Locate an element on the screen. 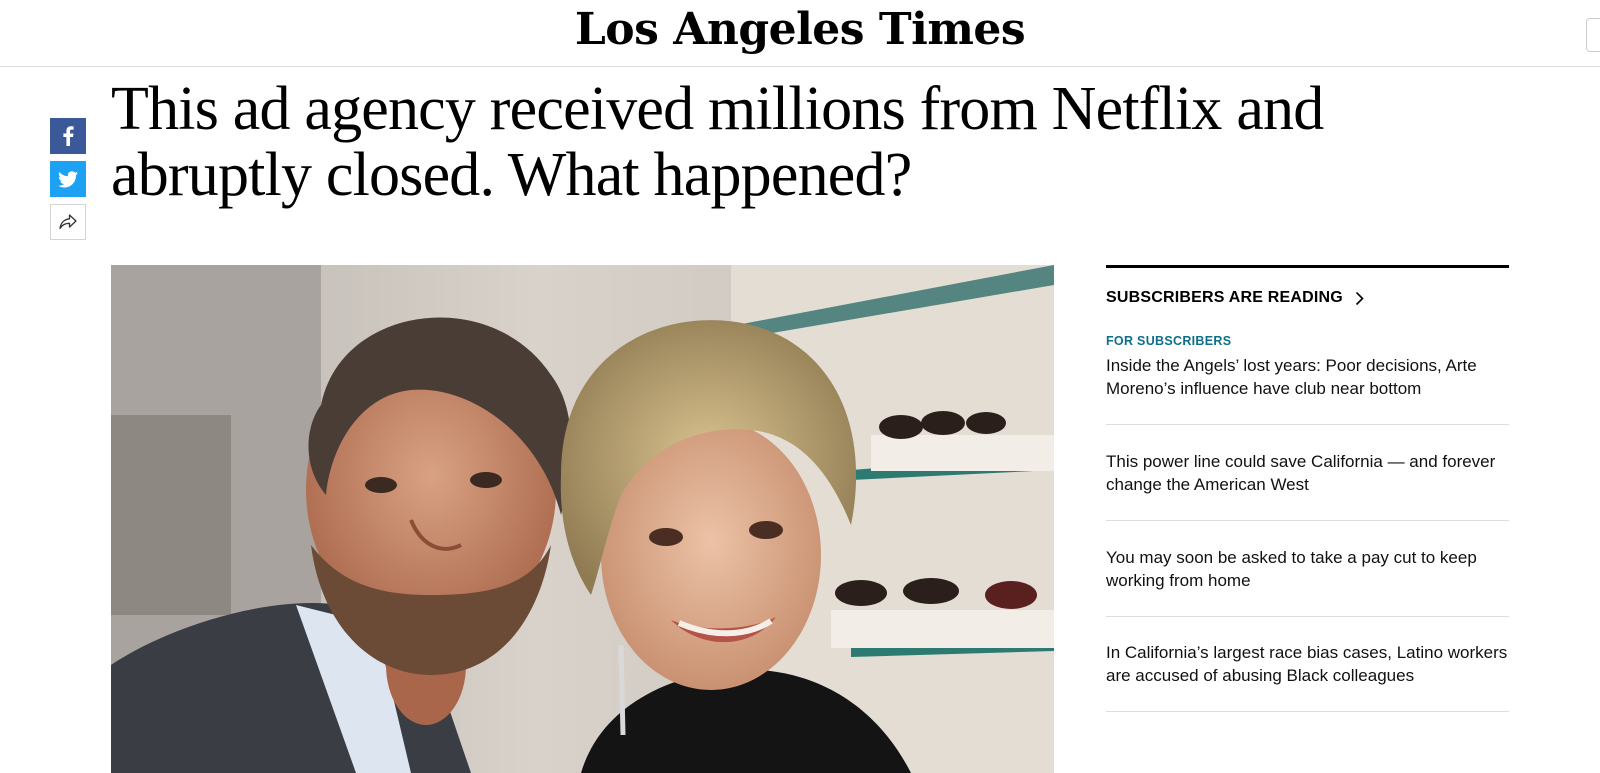 This screenshot has height=773, width=1600. twitter-icon is located at coordinates (68, 178).